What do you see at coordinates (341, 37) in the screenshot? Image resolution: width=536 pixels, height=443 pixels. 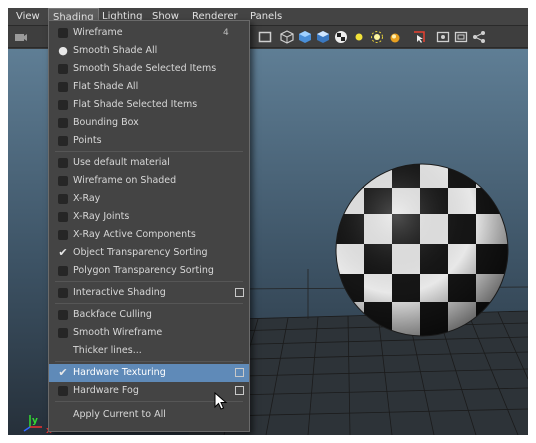 I see `checker-icon` at bounding box center [341, 37].